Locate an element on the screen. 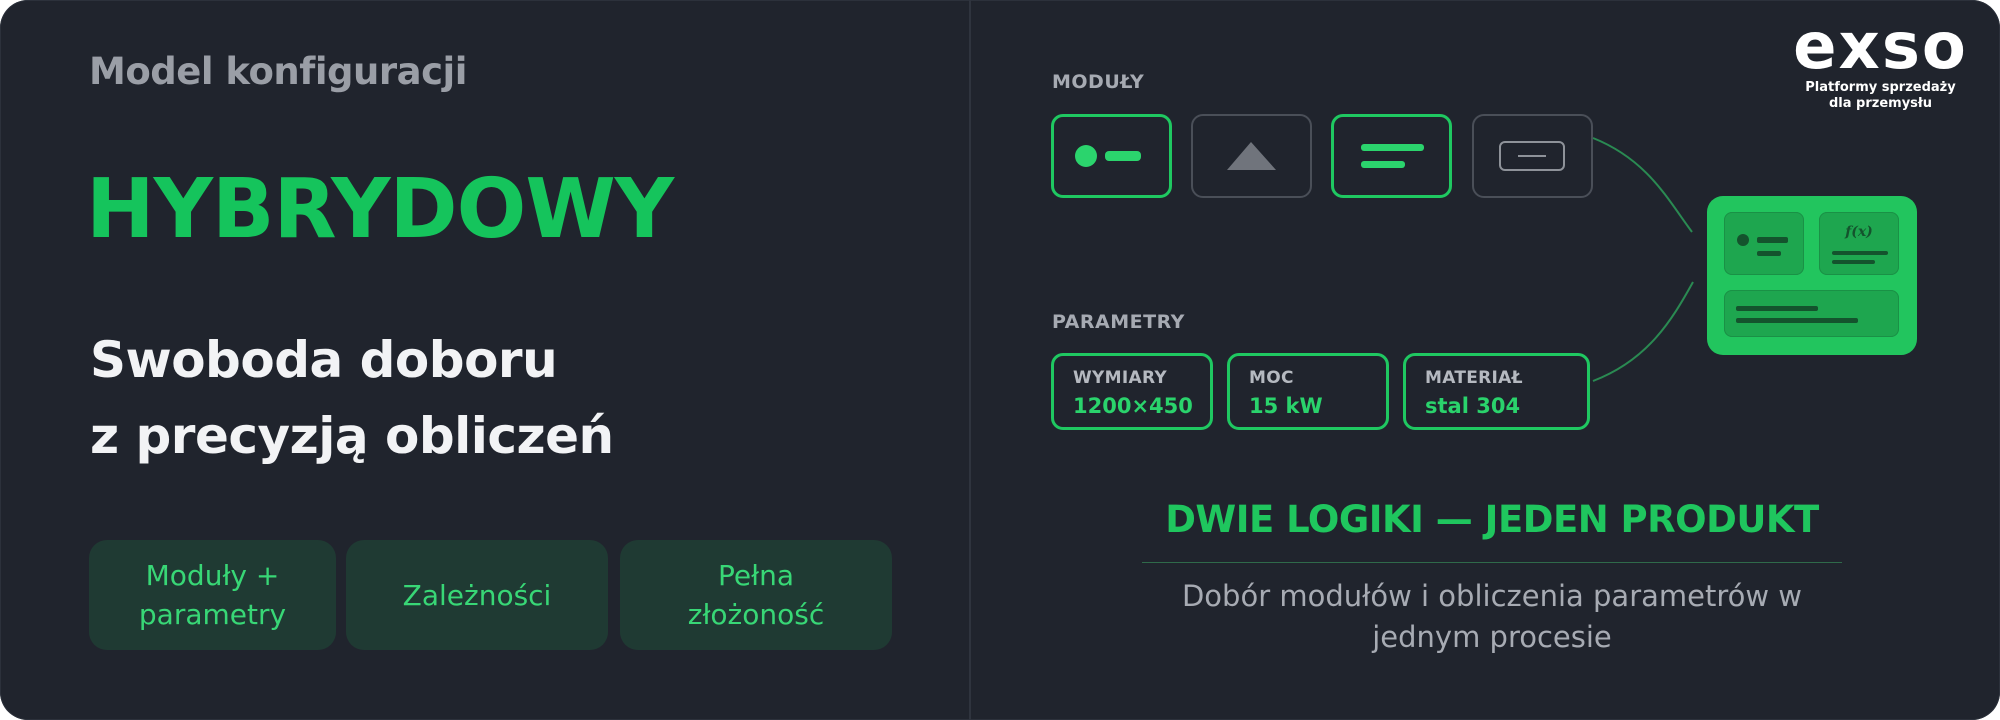 This screenshot has width=2000, height=720. result-param-block is located at coordinates (1811, 313).